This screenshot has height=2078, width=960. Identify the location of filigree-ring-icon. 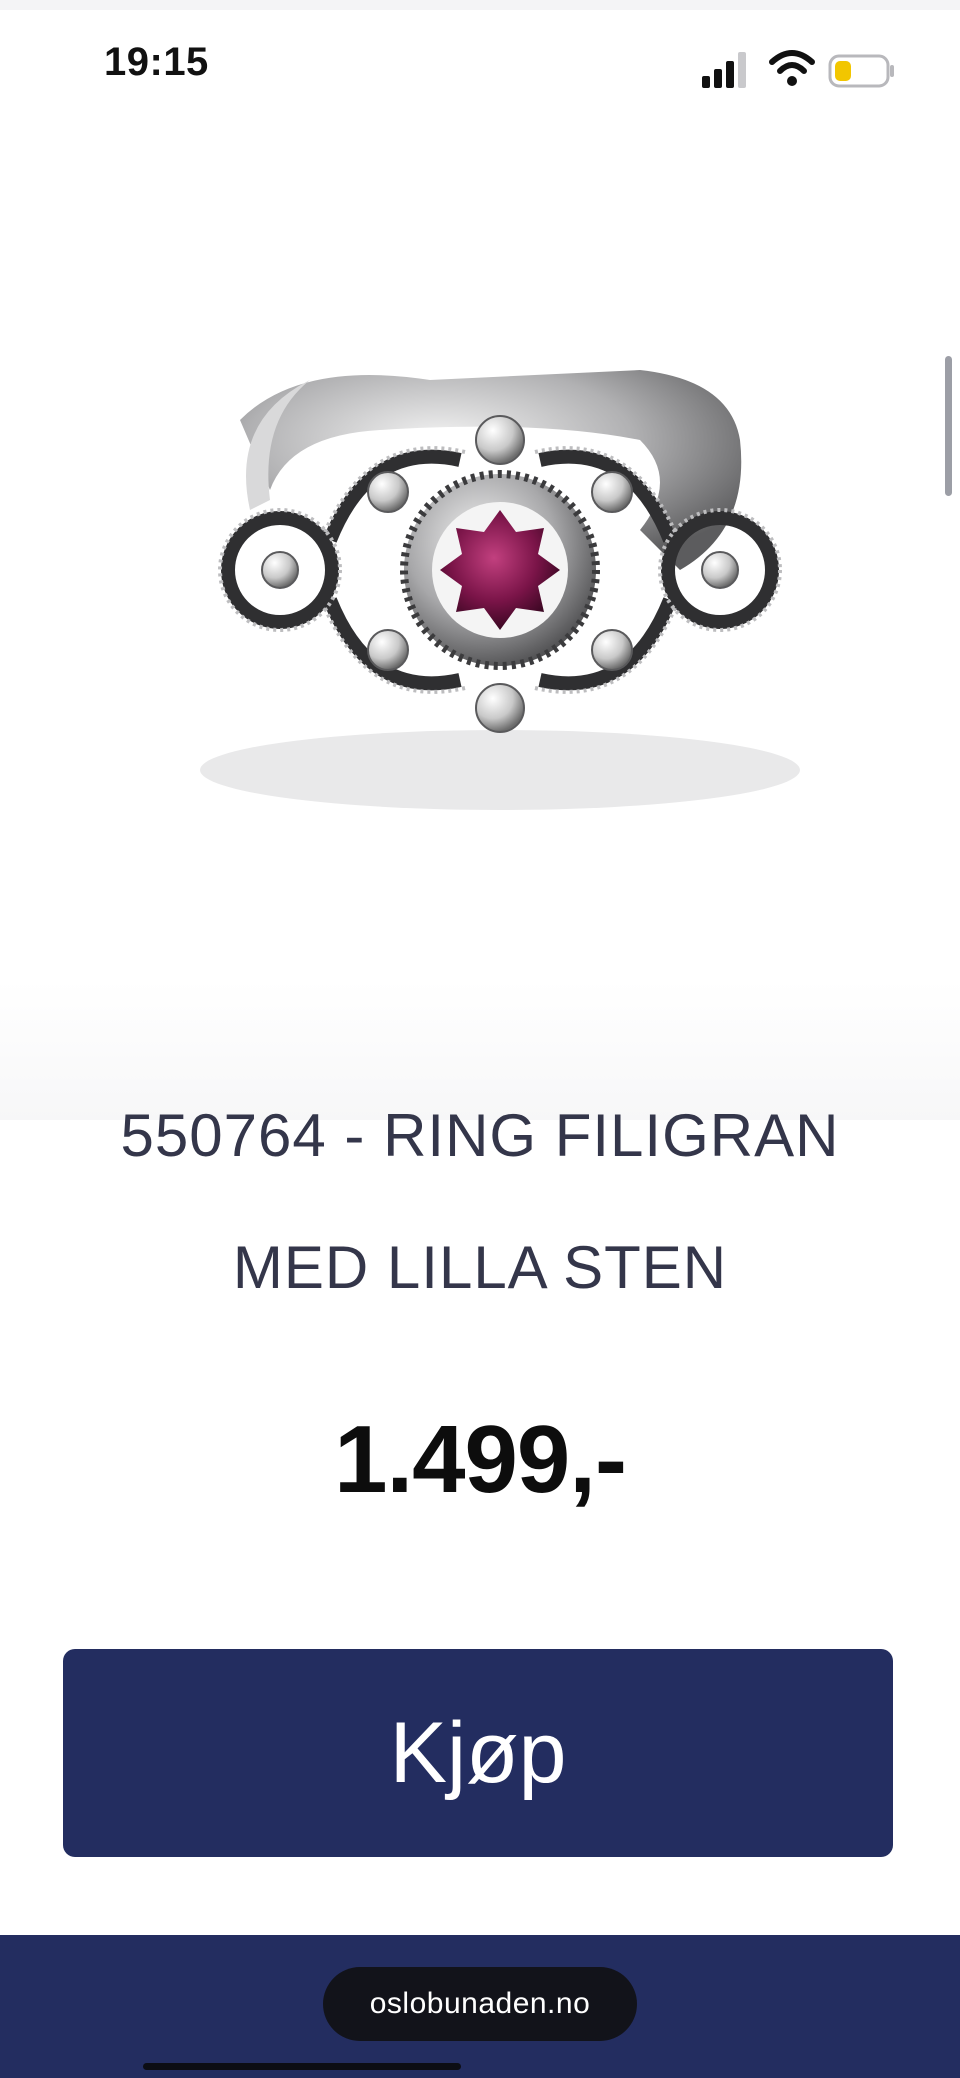
(500, 590).